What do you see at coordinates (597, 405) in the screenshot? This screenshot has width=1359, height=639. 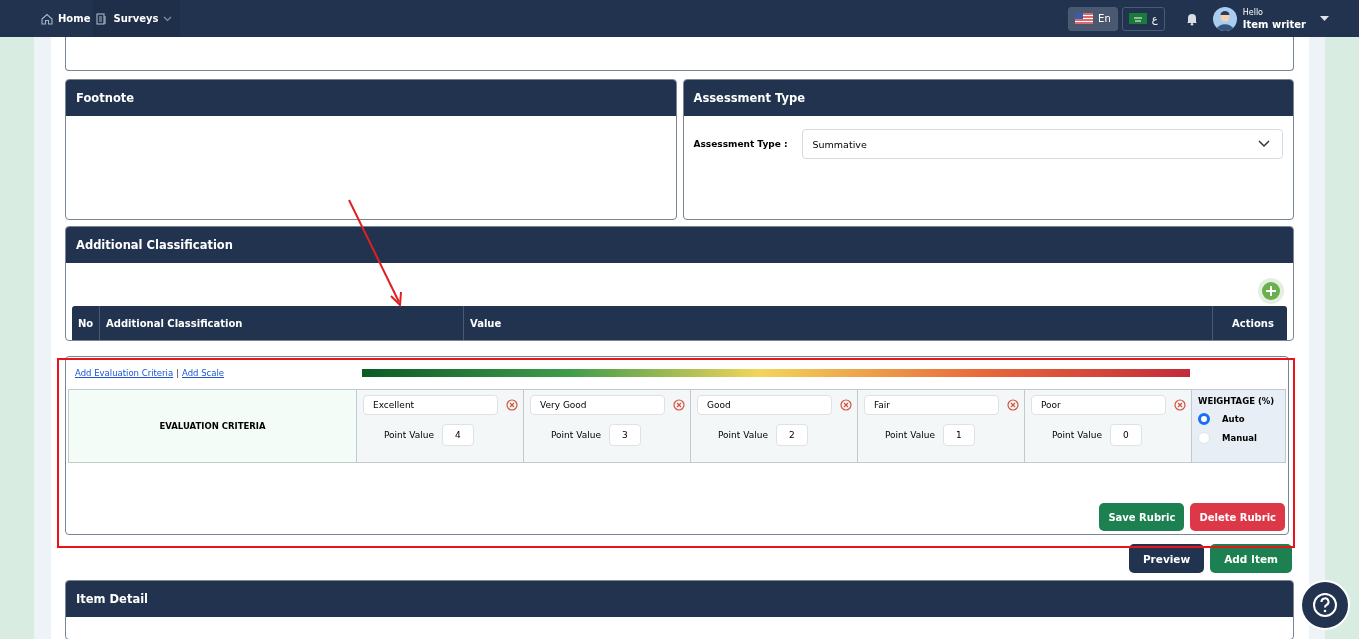 I see `scale-name-field: Very Good` at bounding box center [597, 405].